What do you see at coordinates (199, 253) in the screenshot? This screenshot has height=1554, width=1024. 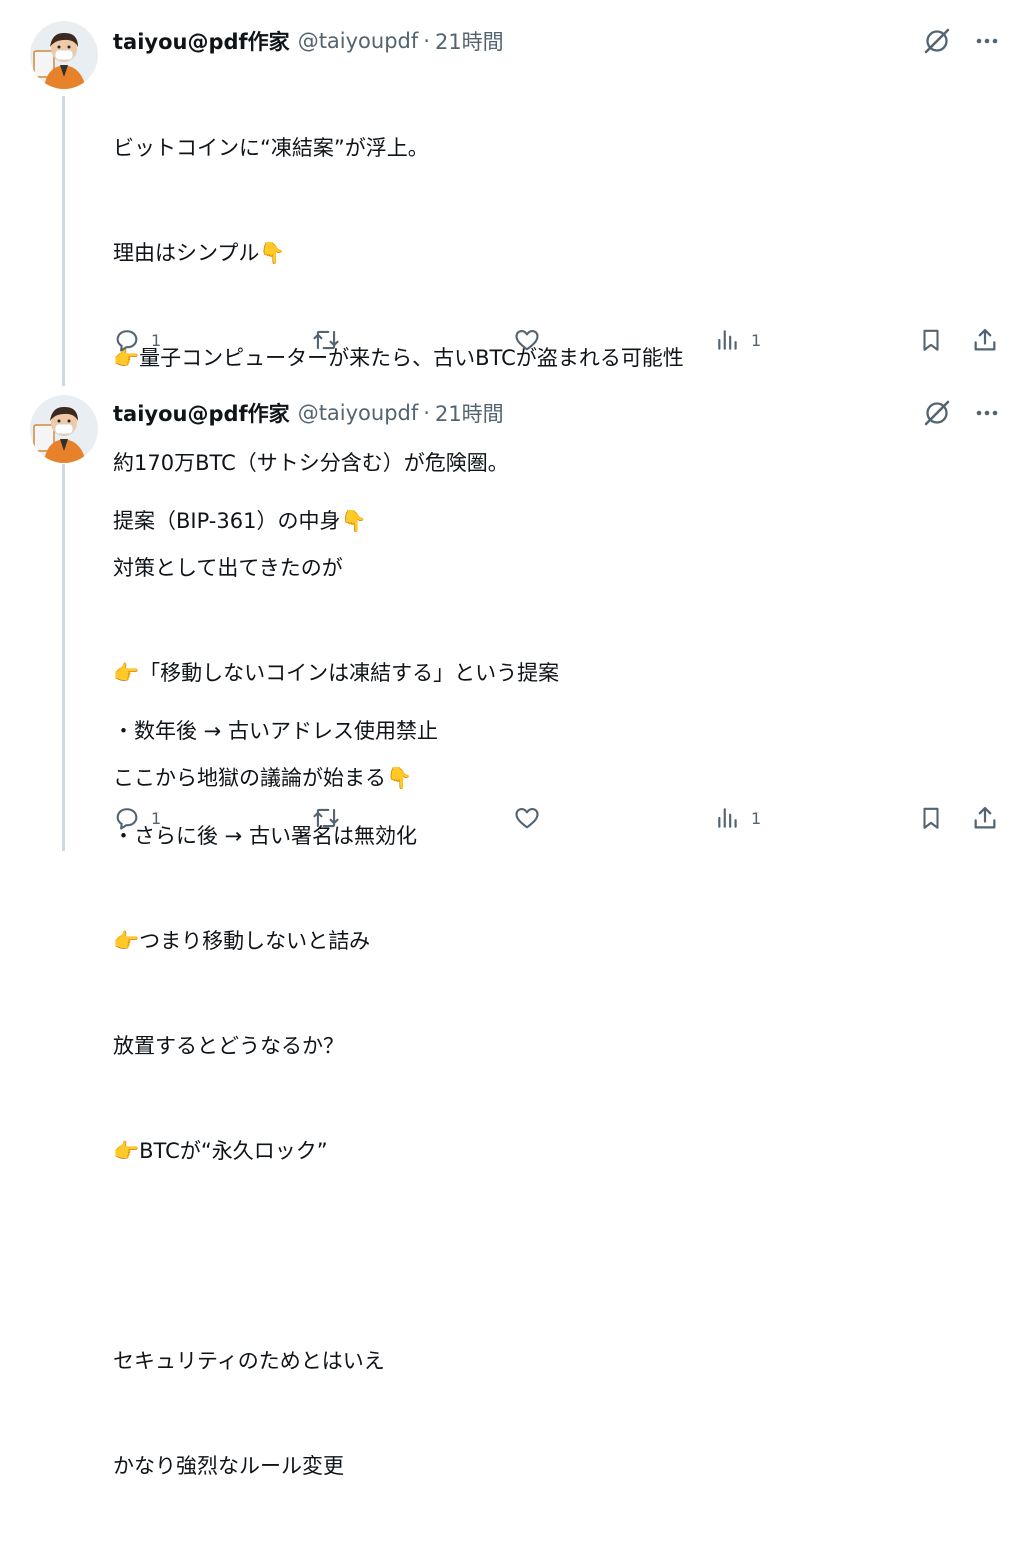 I see `tweet-line: 理由はシンプル👇` at bounding box center [199, 253].